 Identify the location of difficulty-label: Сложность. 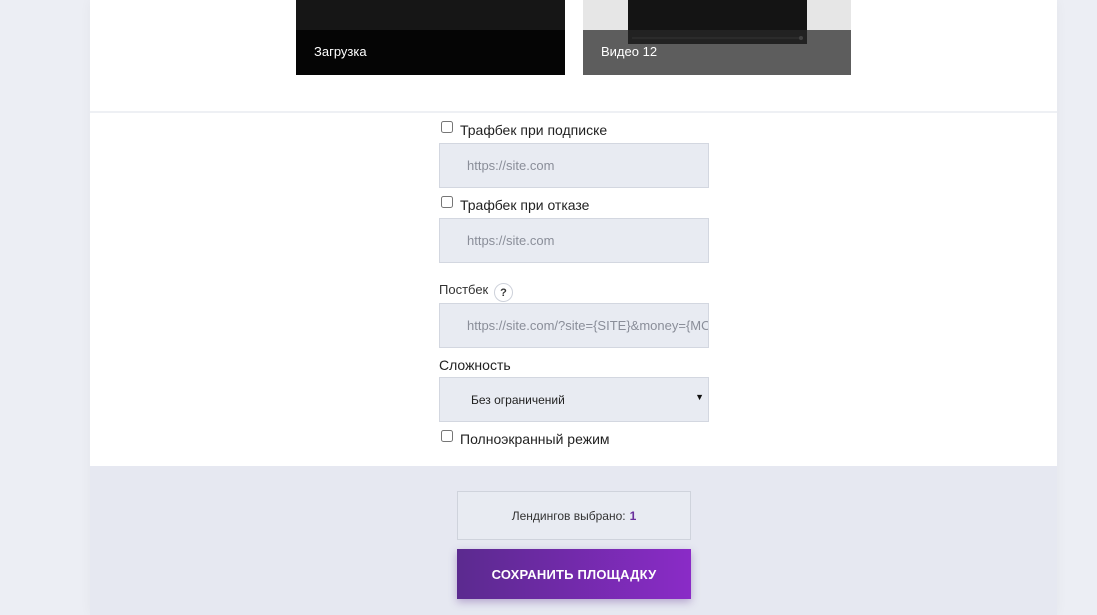
(475, 365).